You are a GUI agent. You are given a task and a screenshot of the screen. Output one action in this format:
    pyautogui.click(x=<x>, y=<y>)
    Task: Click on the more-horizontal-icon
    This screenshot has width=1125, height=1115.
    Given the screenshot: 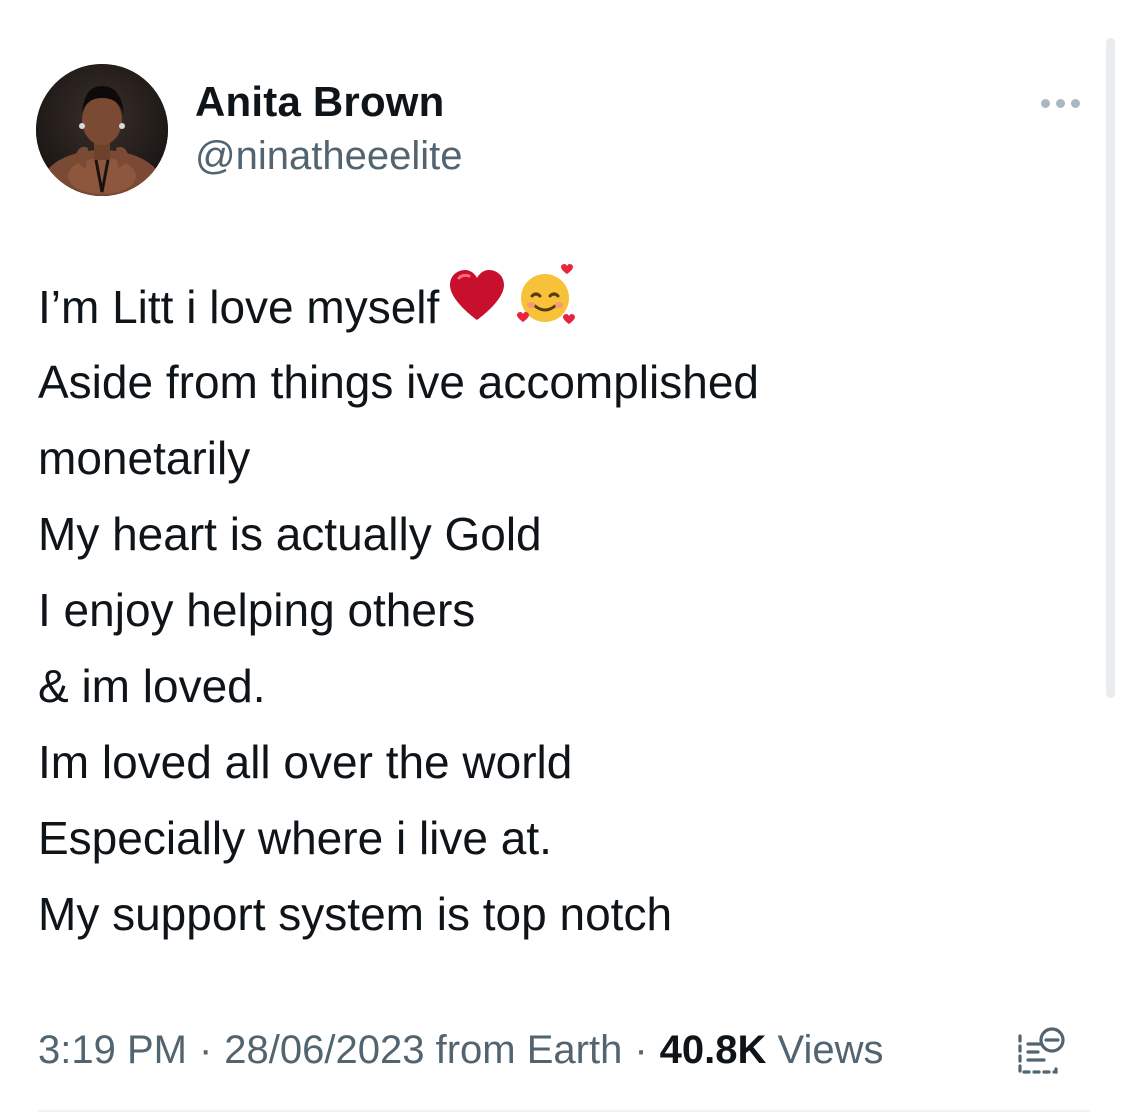 What is the action you would take?
    pyautogui.click(x=1045, y=103)
    